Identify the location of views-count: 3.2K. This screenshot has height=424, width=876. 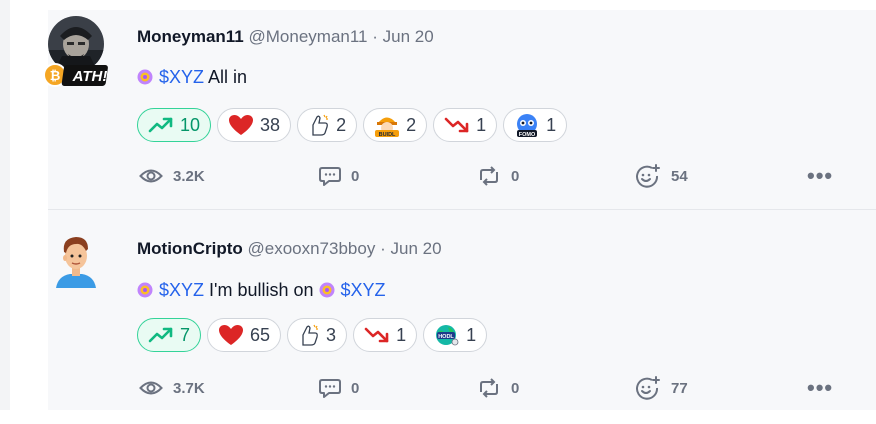
(189, 176).